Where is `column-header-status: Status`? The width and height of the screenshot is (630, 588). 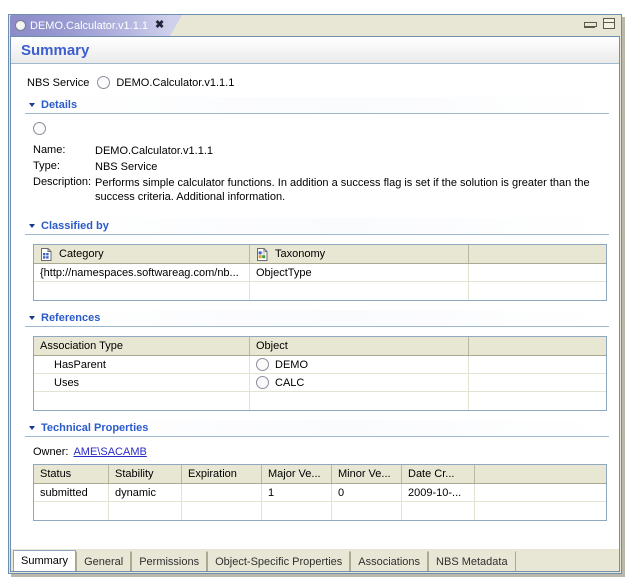
column-header-status: Status is located at coordinates (71, 474).